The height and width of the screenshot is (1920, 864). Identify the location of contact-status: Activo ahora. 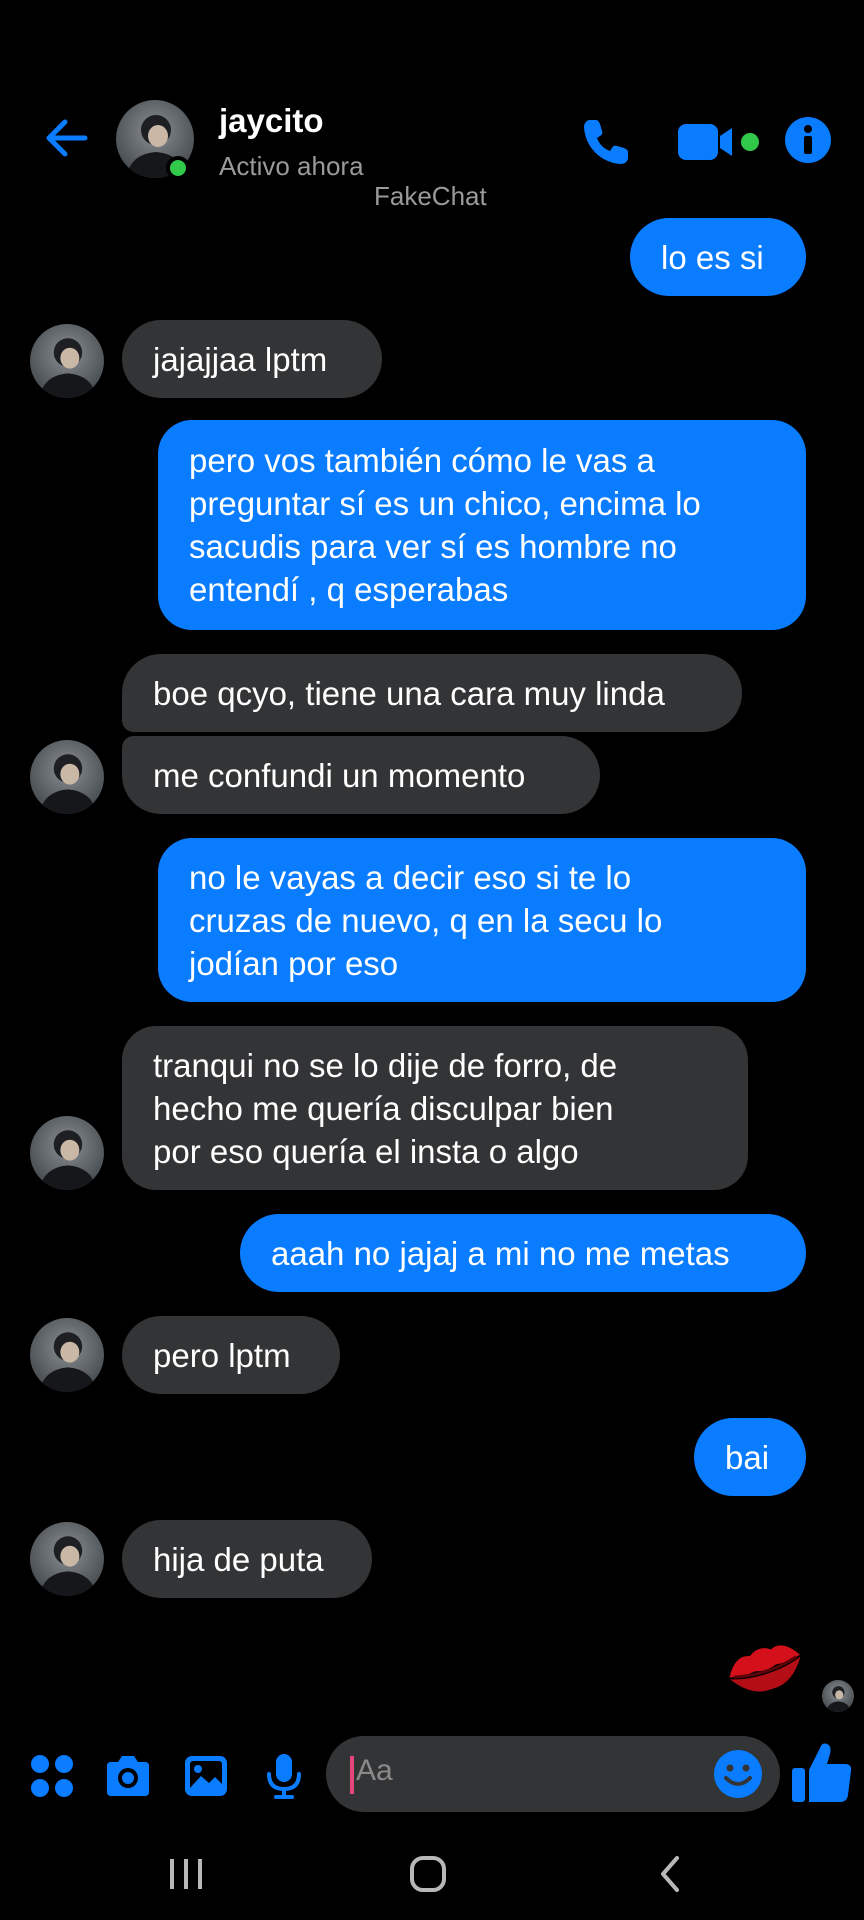
(291, 166).